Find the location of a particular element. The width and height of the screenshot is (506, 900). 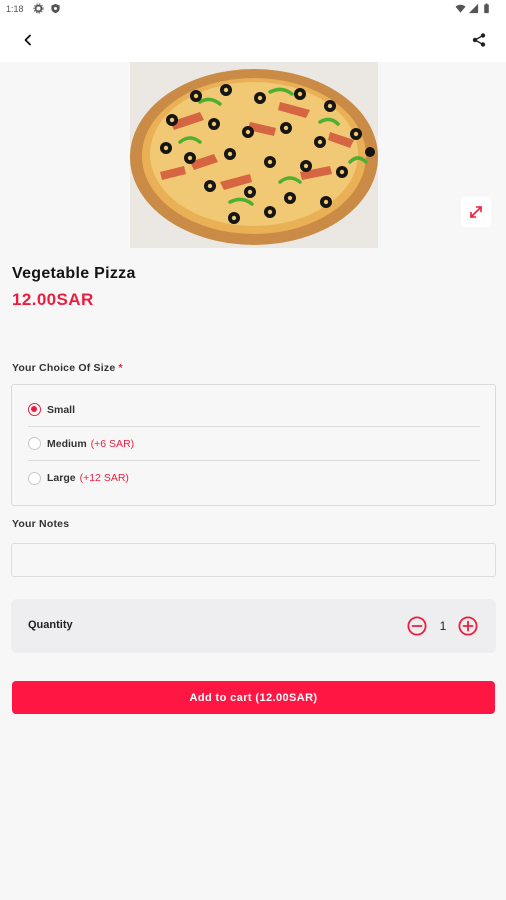

expand-image-button is located at coordinates (476, 212).